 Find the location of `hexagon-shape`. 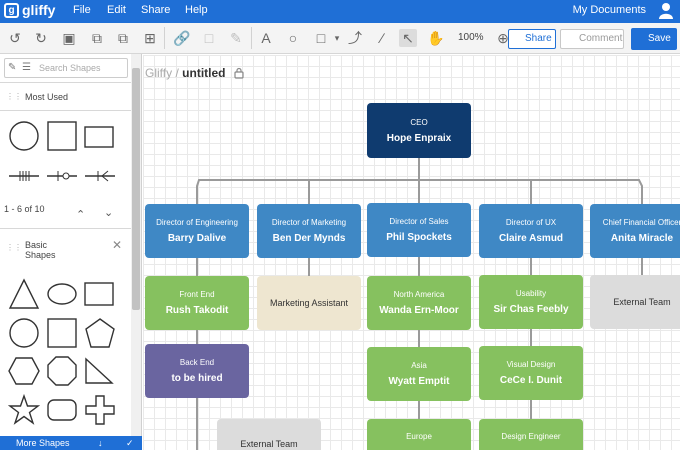

hexagon-shape is located at coordinates (24, 371).